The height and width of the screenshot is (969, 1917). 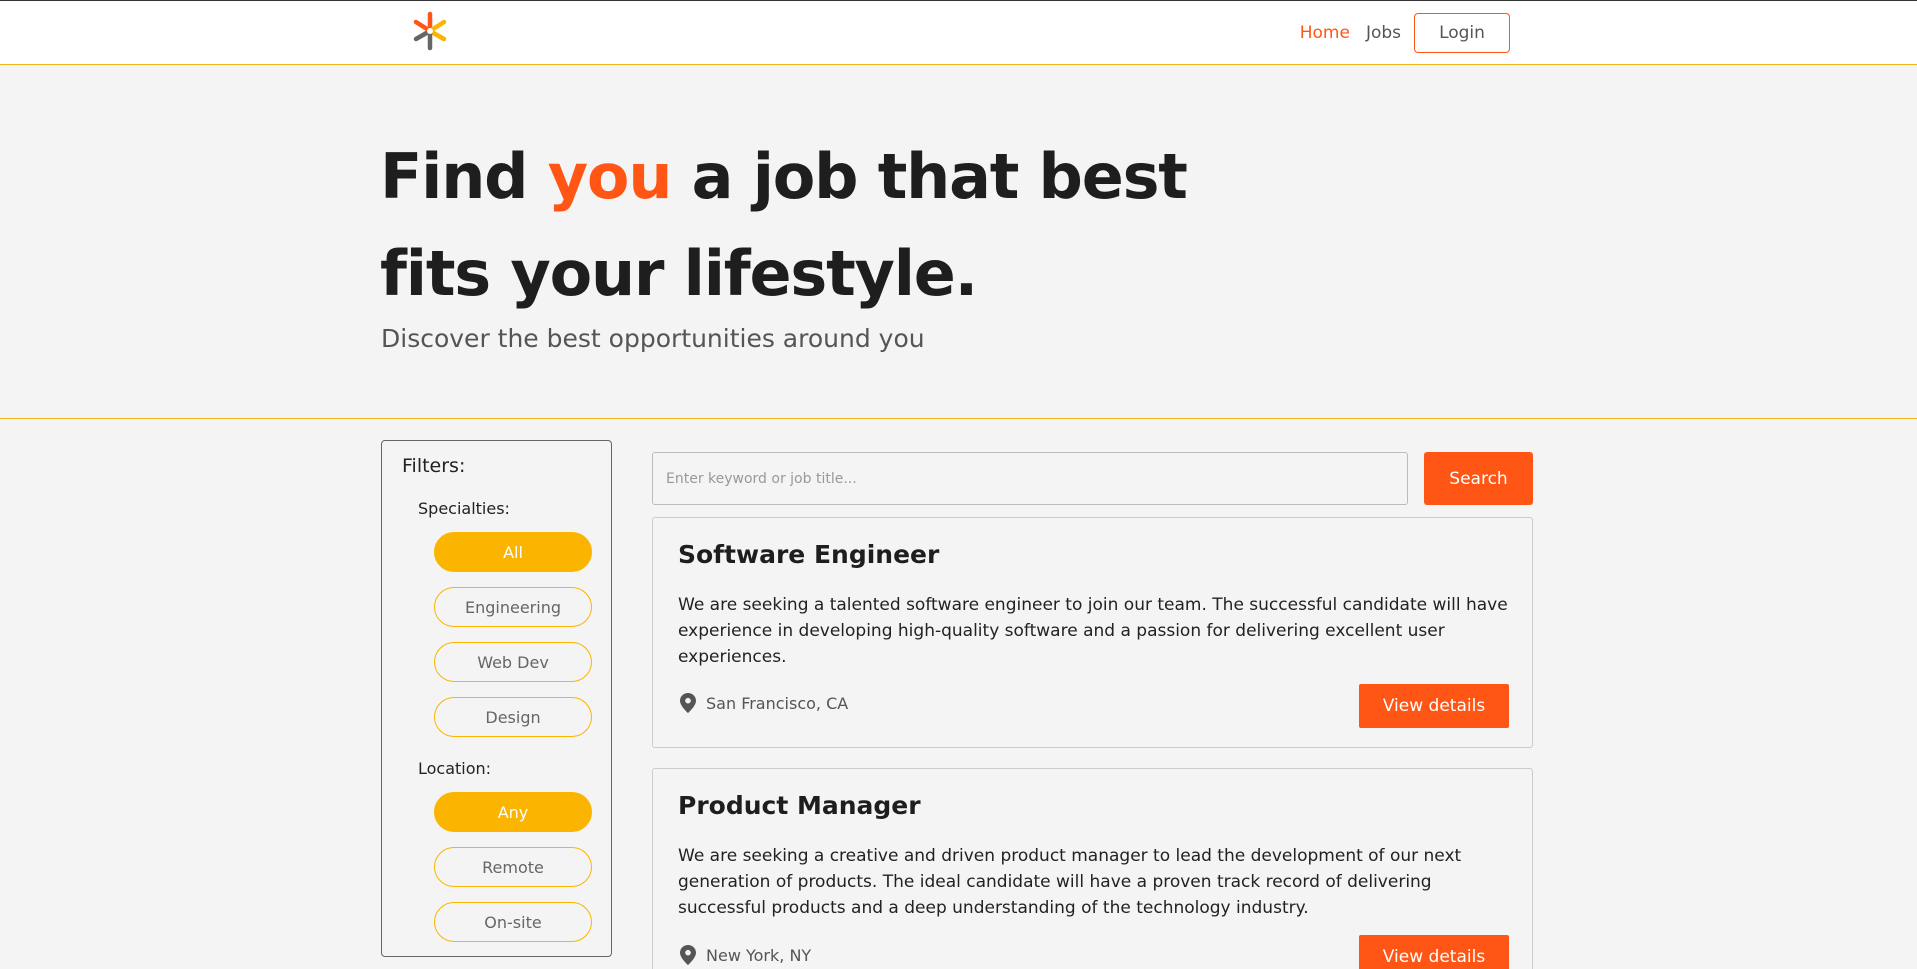 I want to click on search-button: Search, so click(x=1478, y=478).